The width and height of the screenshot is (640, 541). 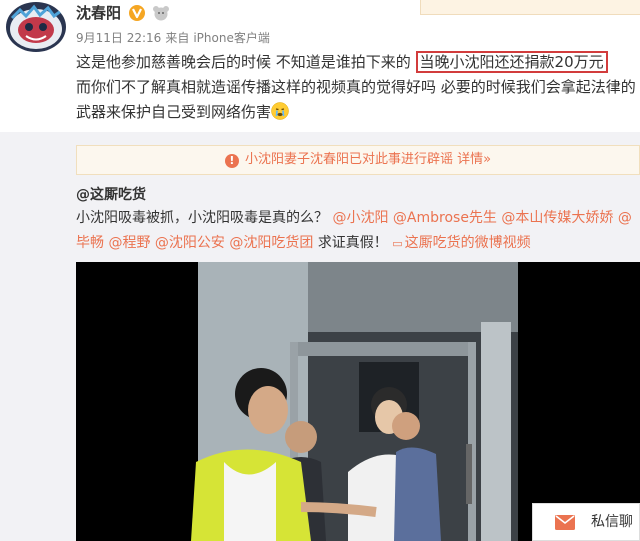 What do you see at coordinates (557, 218) in the screenshot?
I see `mention-link: @本山传媒大娇娇` at bounding box center [557, 218].